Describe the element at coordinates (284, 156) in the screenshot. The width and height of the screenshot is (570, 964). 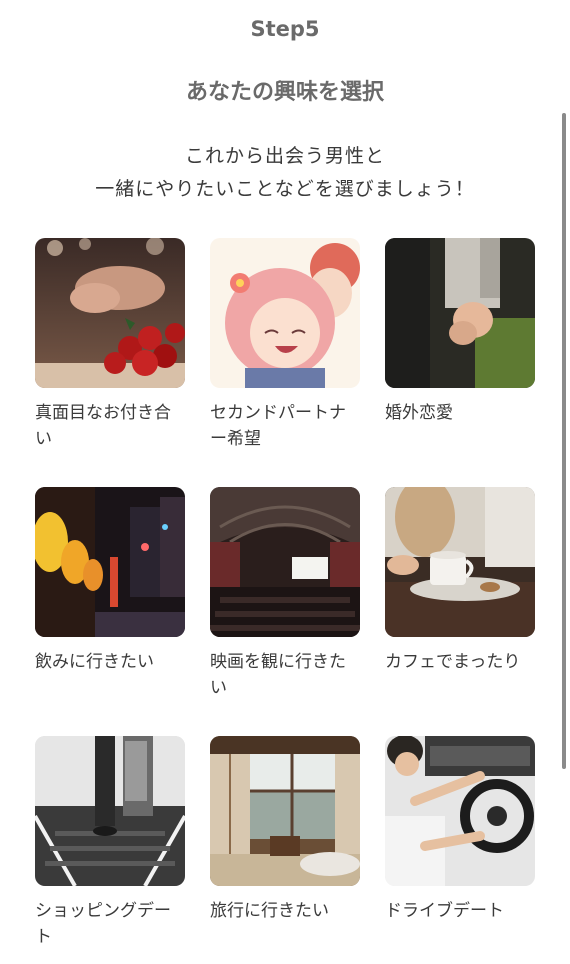
I see `subtitle-line-1: これから出会う男性と` at that location.